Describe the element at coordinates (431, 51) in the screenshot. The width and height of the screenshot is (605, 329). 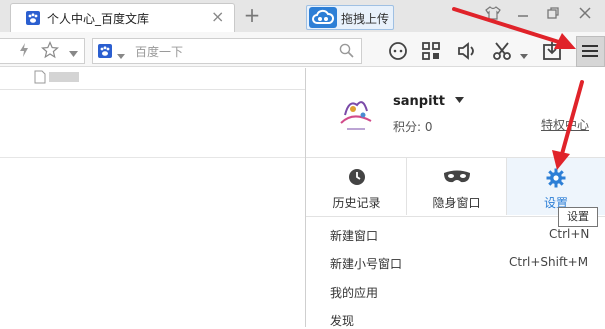
I see `apps-icon` at that location.